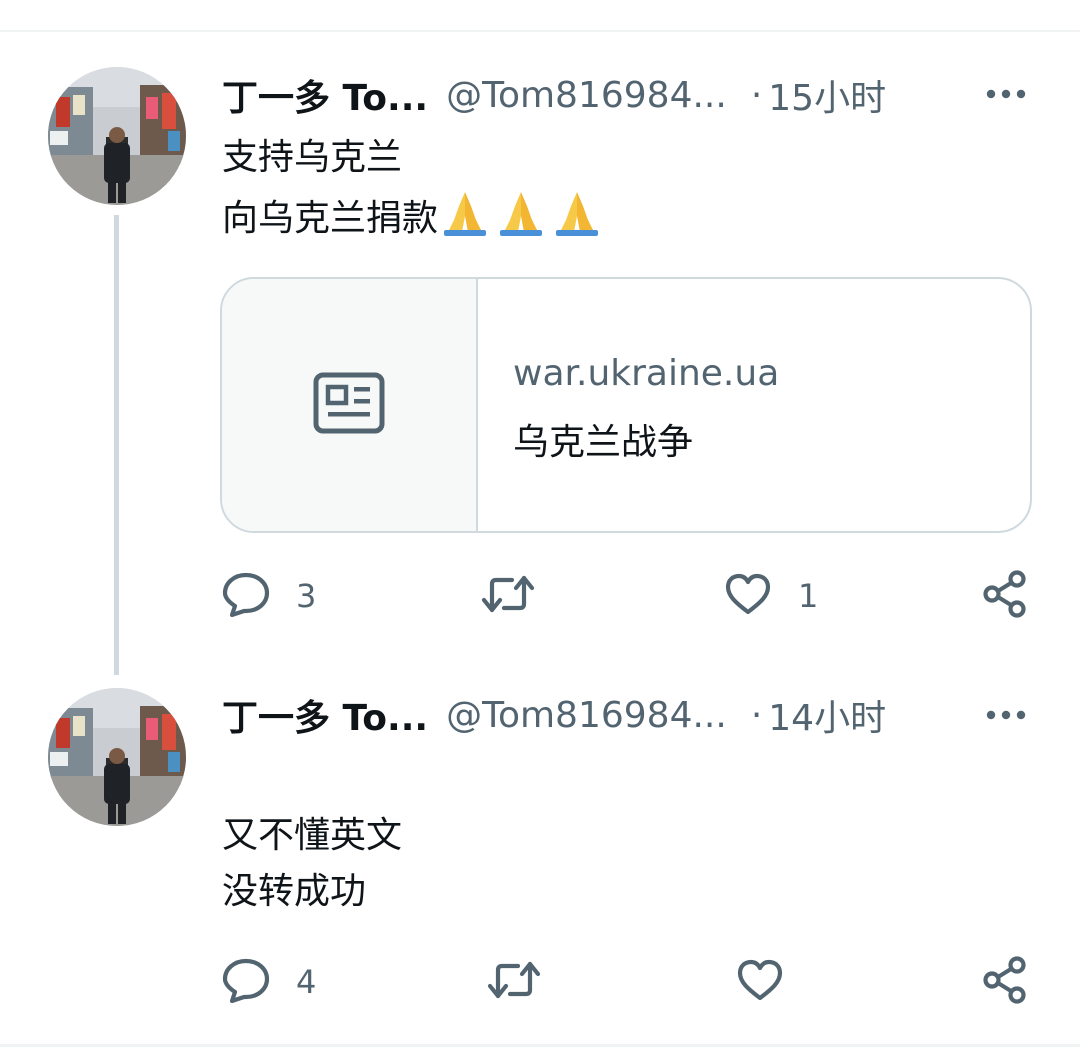  Describe the element at coordinates (540, 1045) in the screenshot. I see `bottom-divider` at that location.